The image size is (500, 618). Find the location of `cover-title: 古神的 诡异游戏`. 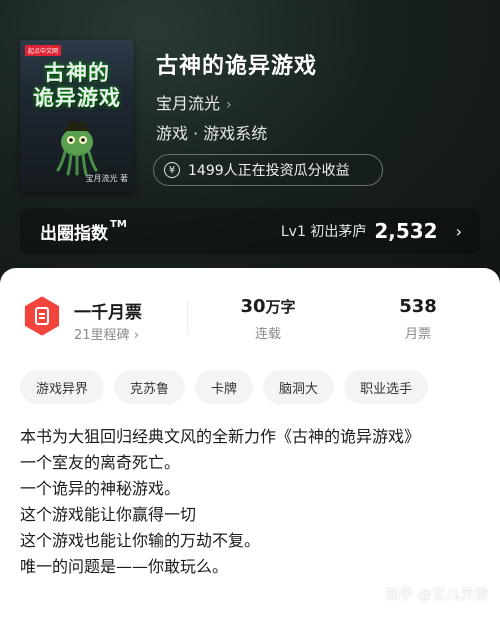

cover-title: 古神的 诡异游戏 is located at coordinates (77, 85).